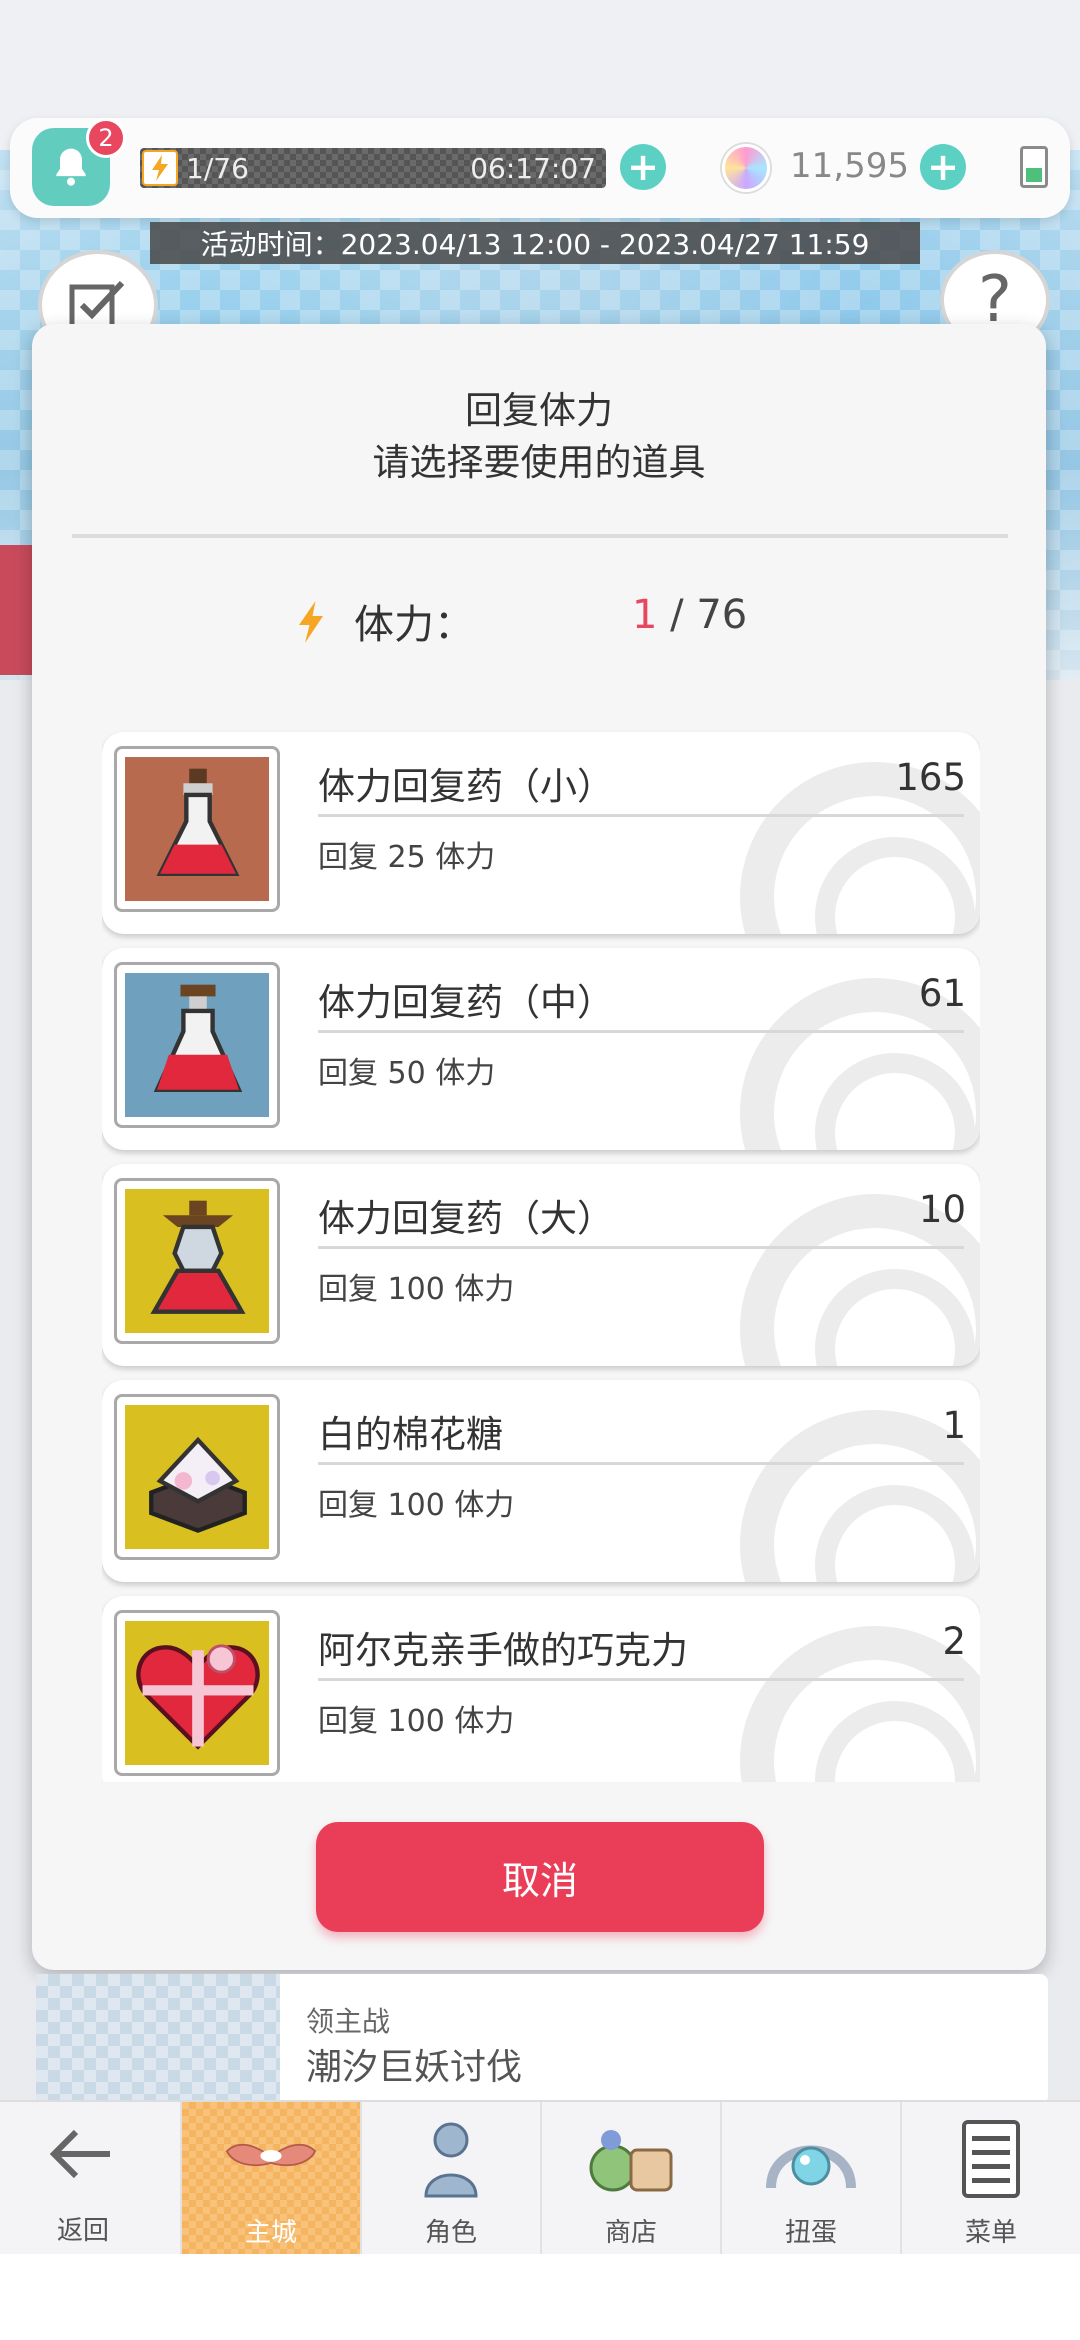  What do you see at coordinates (539, 462) in the screenshot?
I see `dialog-subtitle: 请选择要使用的道具` at bounding box center [539, 462].